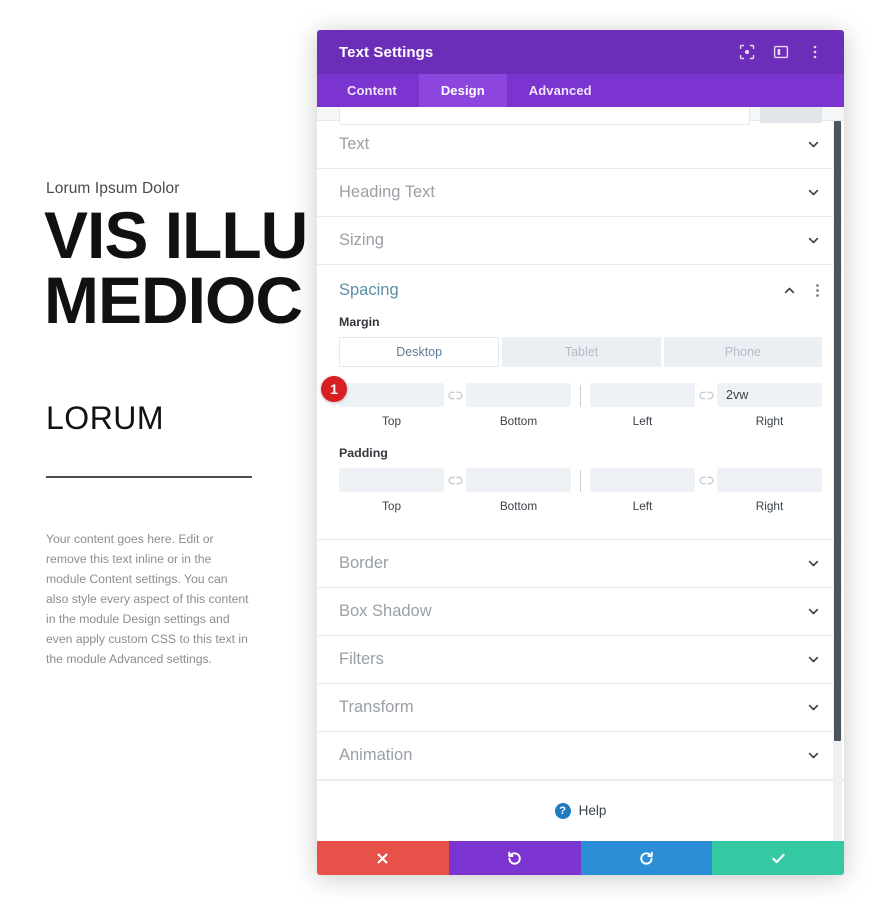 The image size is (880, 911). I want to click on panel-title: Text Settings, so click(386, 52).